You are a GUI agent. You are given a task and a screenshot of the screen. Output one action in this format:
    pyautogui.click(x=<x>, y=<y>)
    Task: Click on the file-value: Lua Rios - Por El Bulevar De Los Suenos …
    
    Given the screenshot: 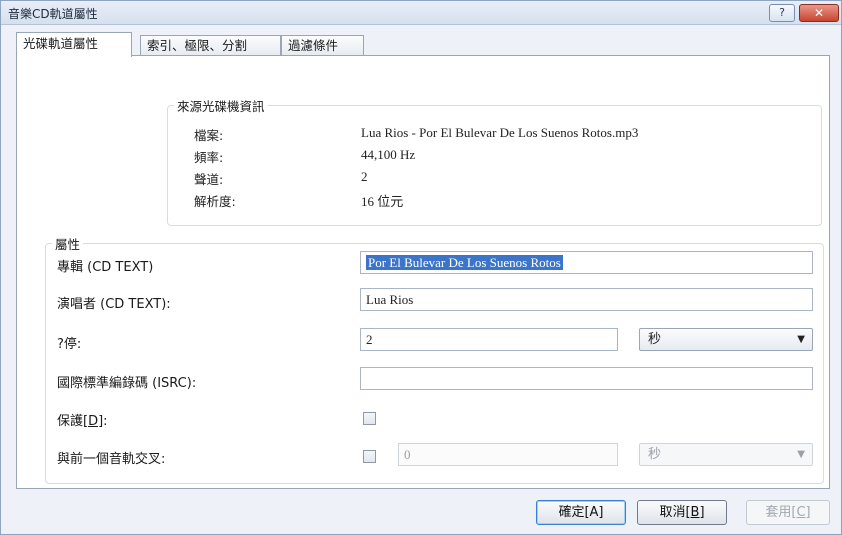 What is the action you would take?
    pyautogui.click(x=500, y=132)
    